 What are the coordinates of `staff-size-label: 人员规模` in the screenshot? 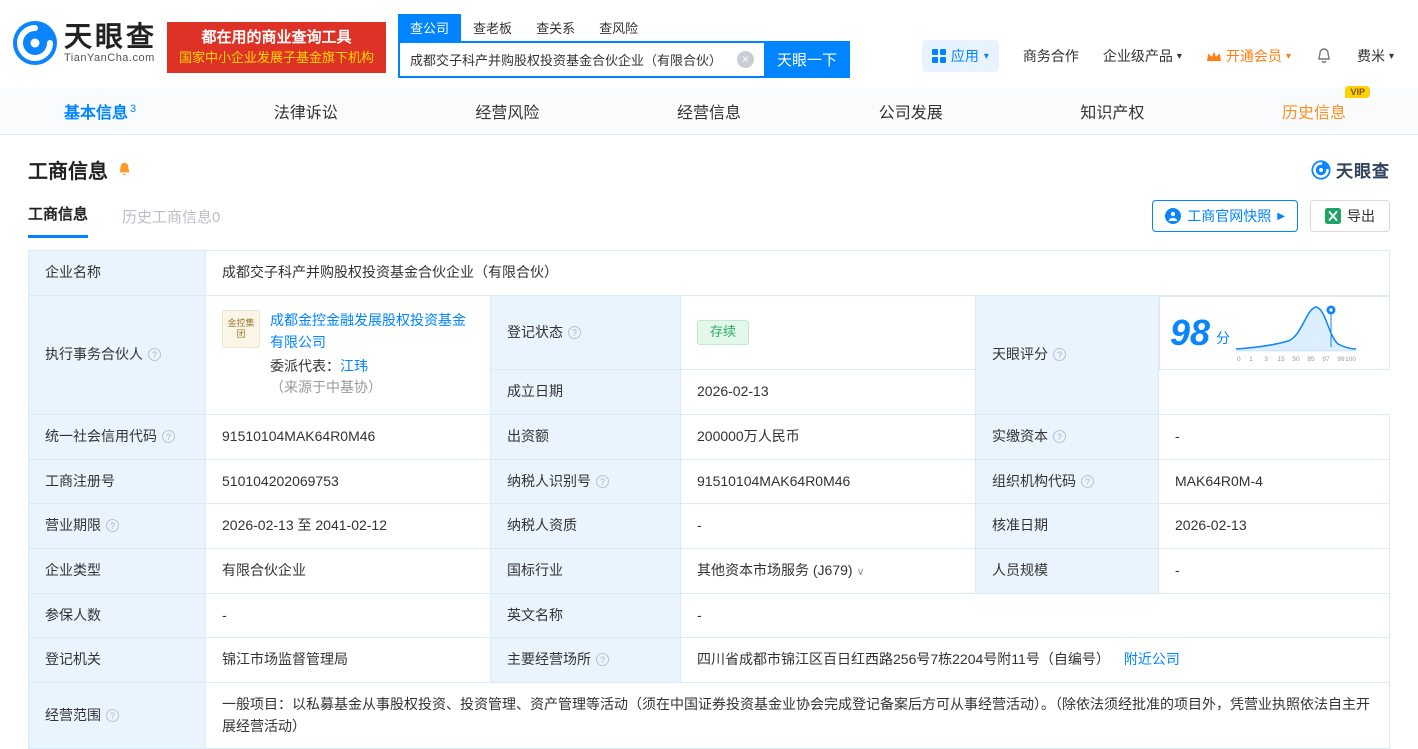 It's located at (1067, 570).